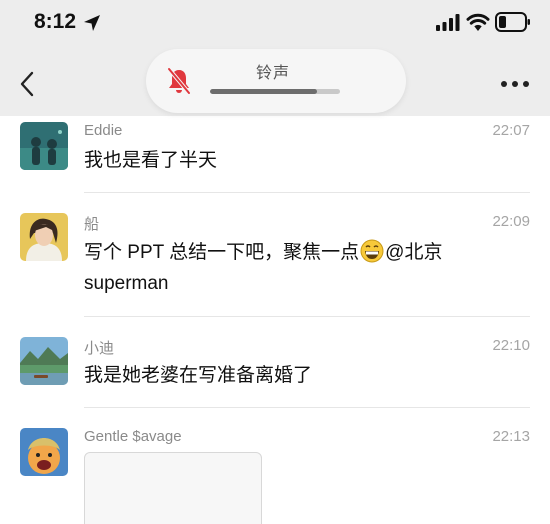 The image size is (550, 524). Describe the element at coordinates (413, 252) in the screenshot. I see `message-mention: @北京` at that location.